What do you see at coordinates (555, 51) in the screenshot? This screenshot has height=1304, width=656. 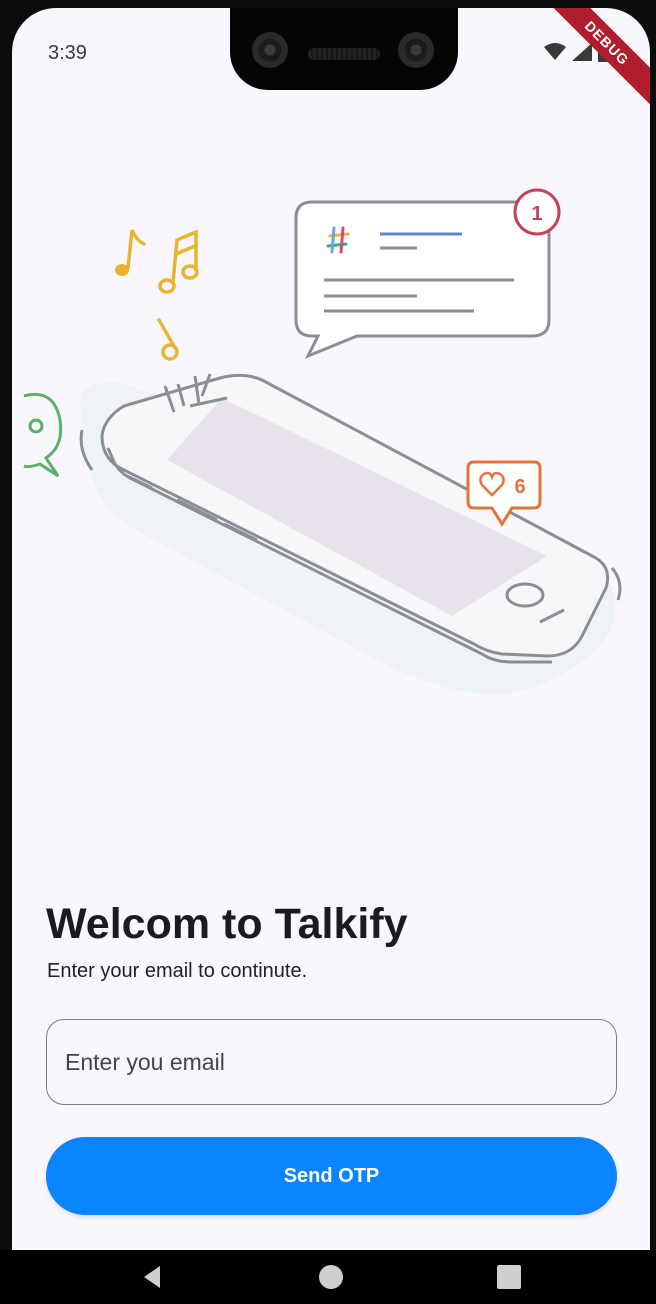 I see `wifi-icon` at bounding box center [555, 51].